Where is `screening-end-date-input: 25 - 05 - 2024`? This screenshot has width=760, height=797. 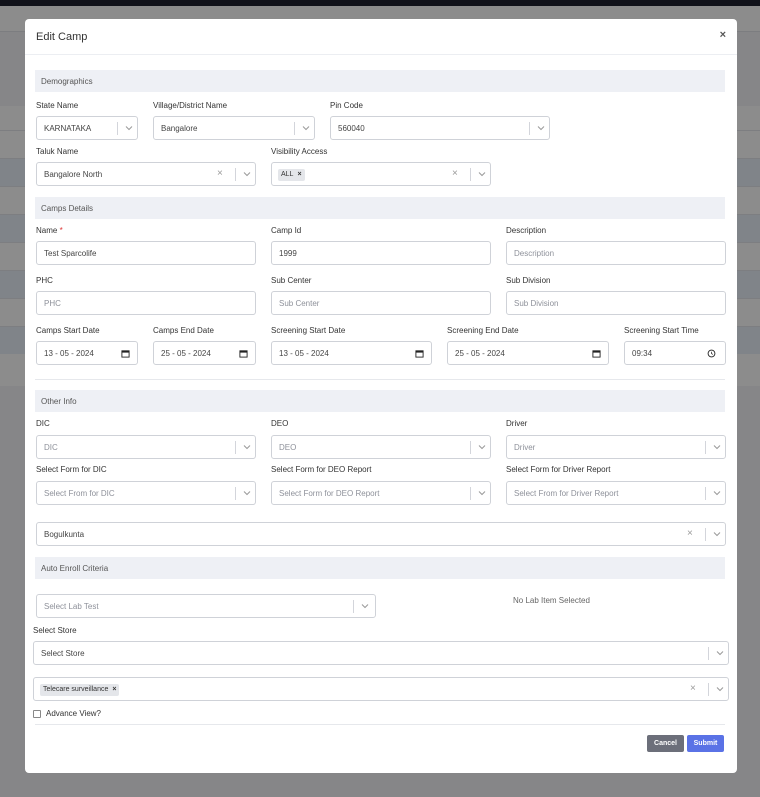
screening-end-date-input: 25 - 05 - 2024 is located at coordinates (528, 353).